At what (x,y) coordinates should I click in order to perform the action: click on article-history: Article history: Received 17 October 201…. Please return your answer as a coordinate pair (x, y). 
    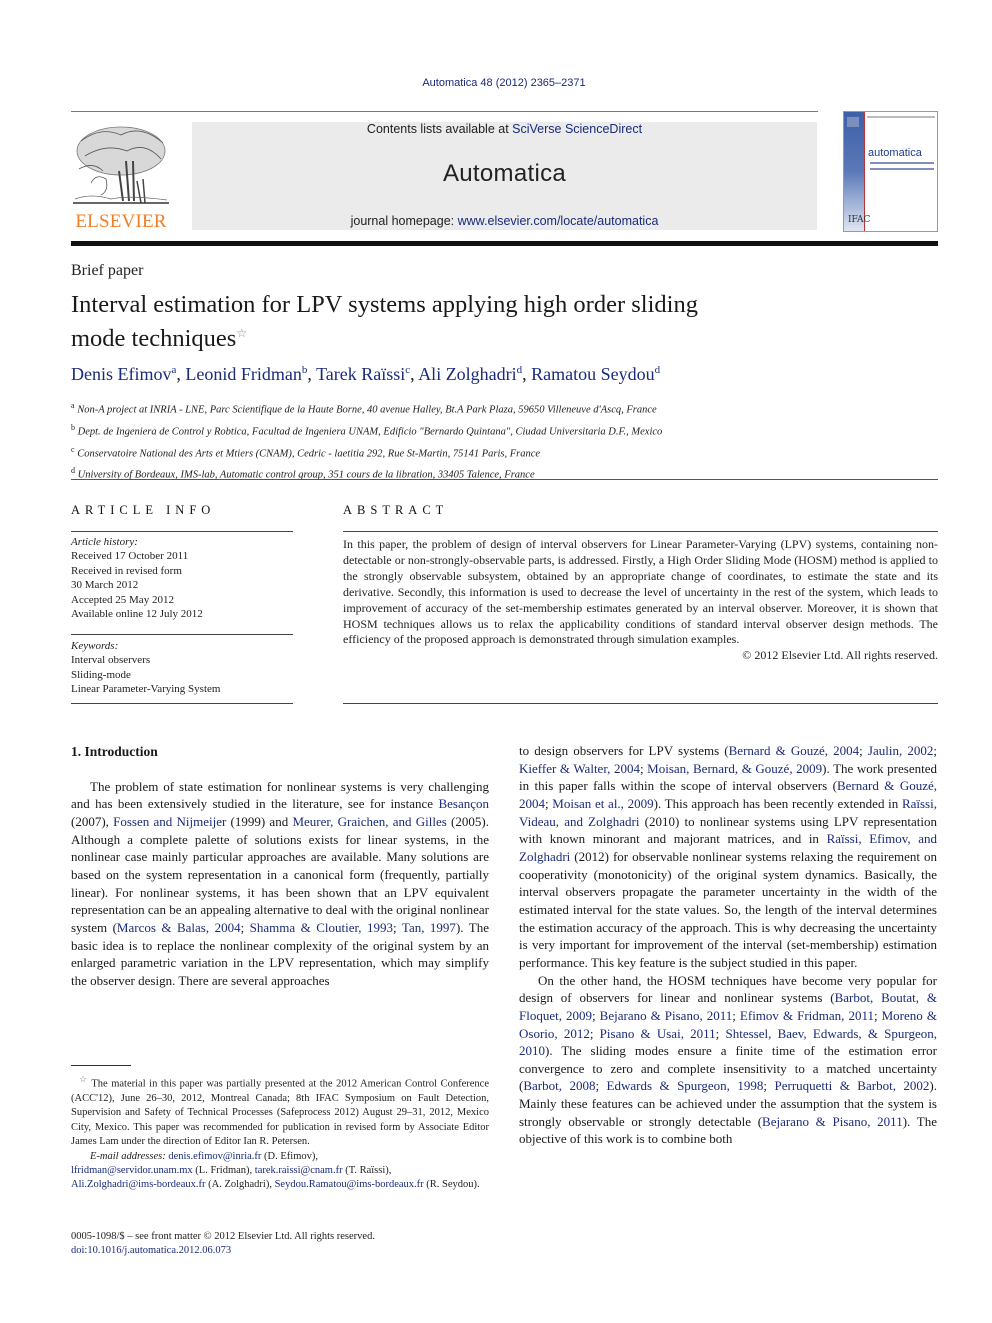
    Looking at the image, I should click on (182, 578).